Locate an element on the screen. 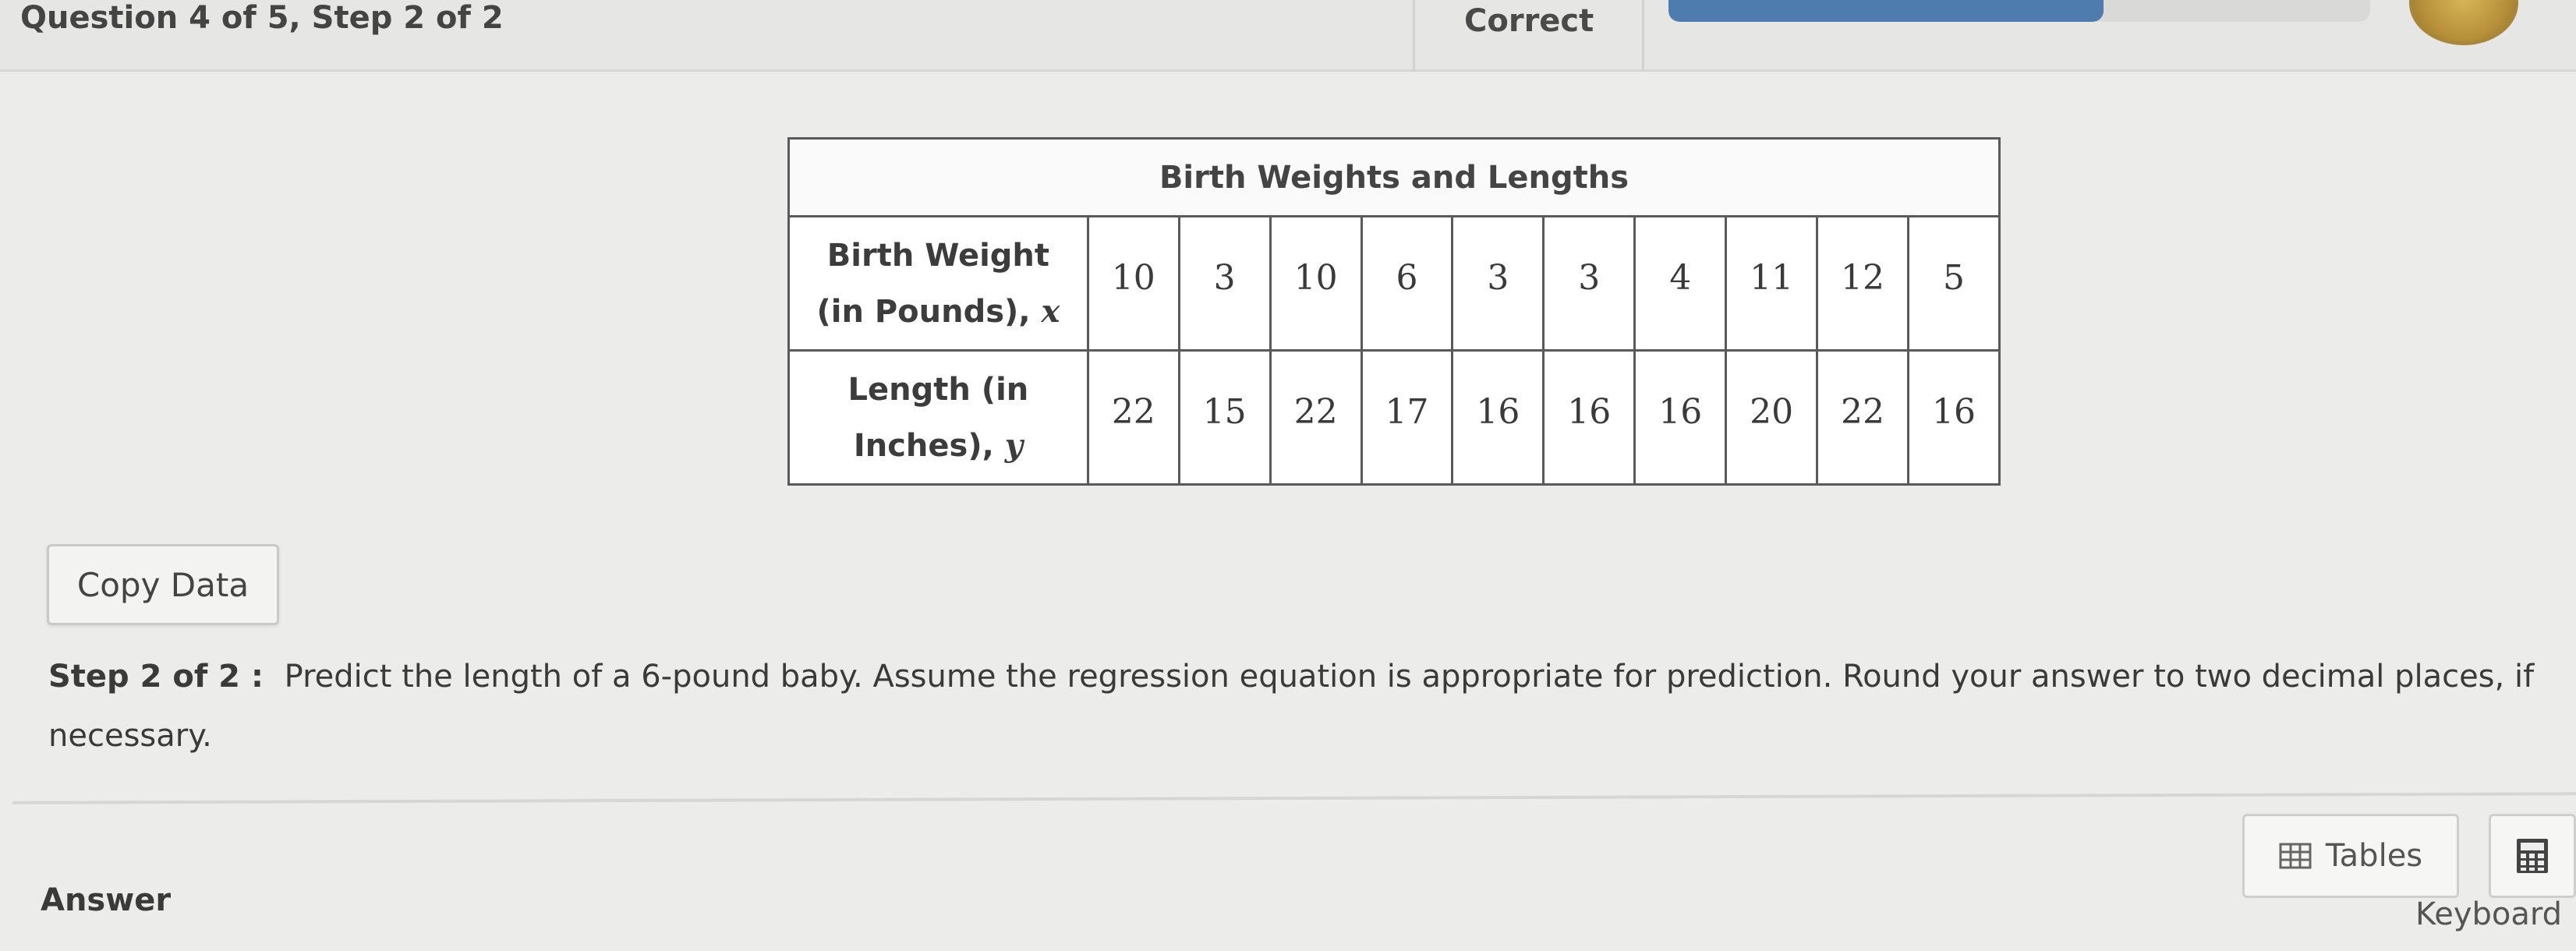 The height and width of the screenshot is (951, 2576). calculator-icon is located at coordinates (2532, 856).